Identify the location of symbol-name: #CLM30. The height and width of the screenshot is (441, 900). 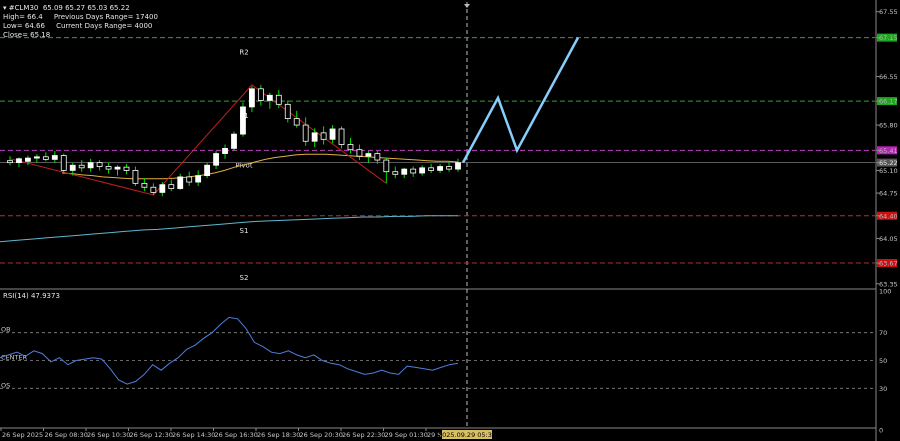
(23, 8).